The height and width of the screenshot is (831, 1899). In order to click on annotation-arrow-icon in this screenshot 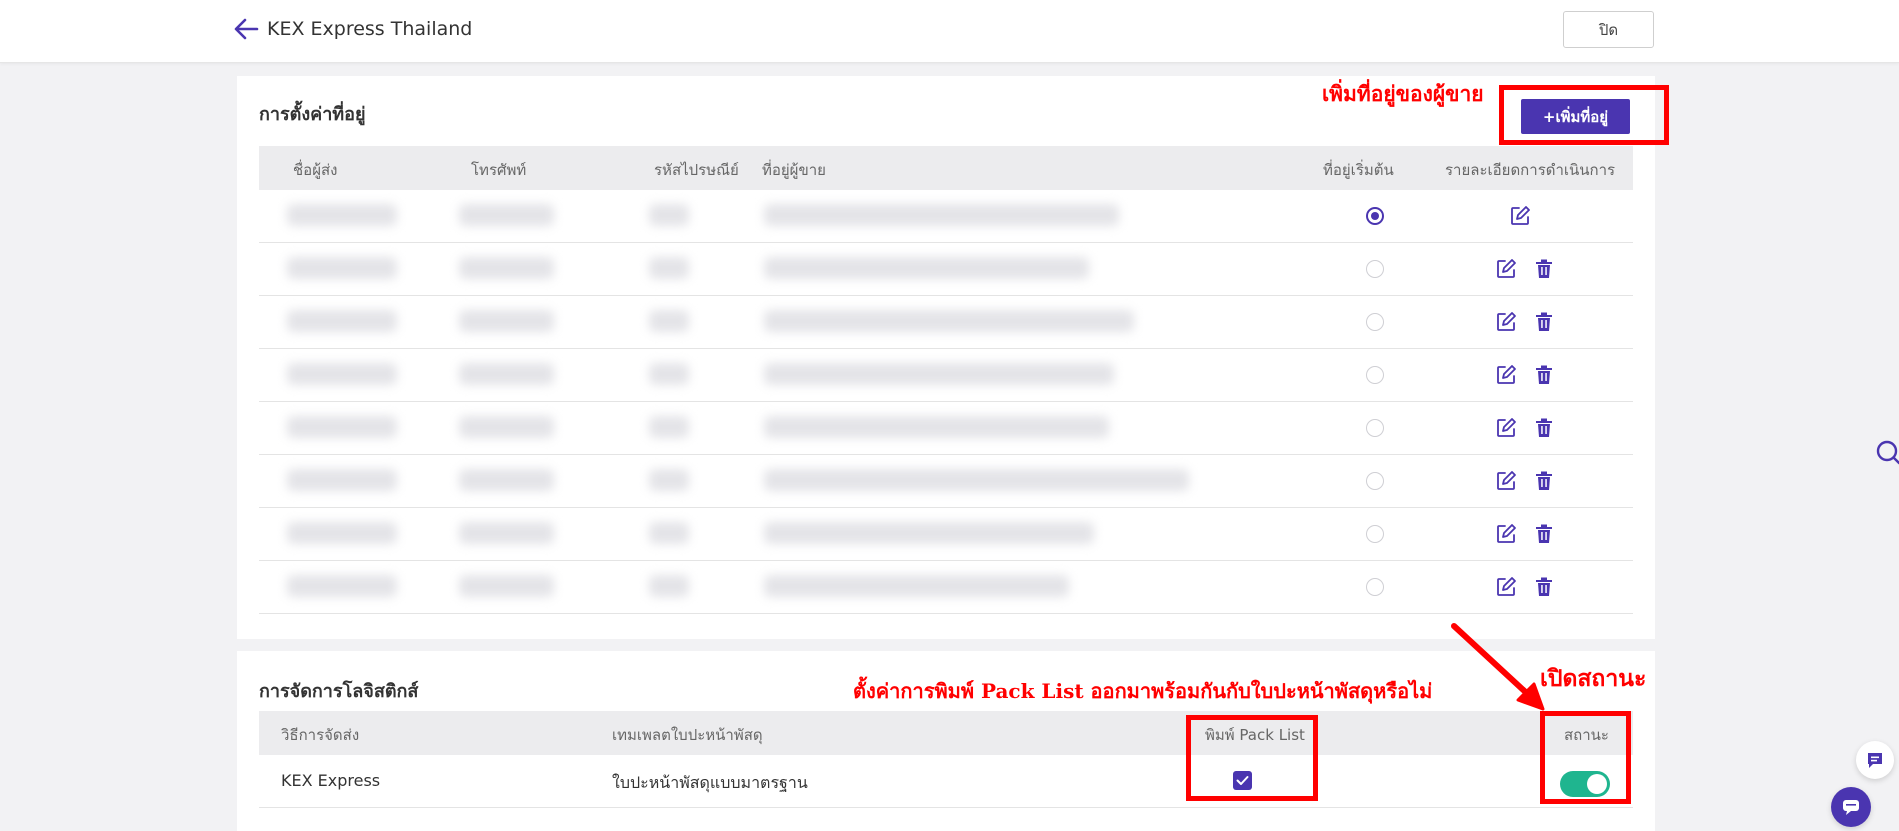, I will do `click(1498, 667)`.